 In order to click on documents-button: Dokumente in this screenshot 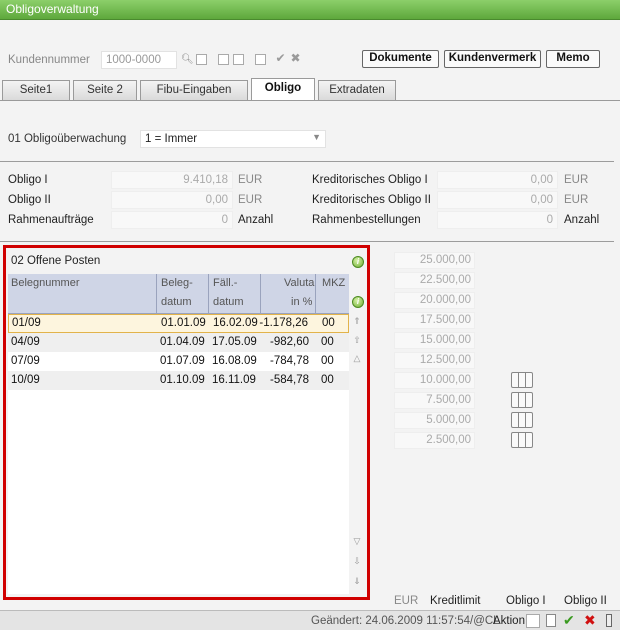, I will do `click(400, 59)`.